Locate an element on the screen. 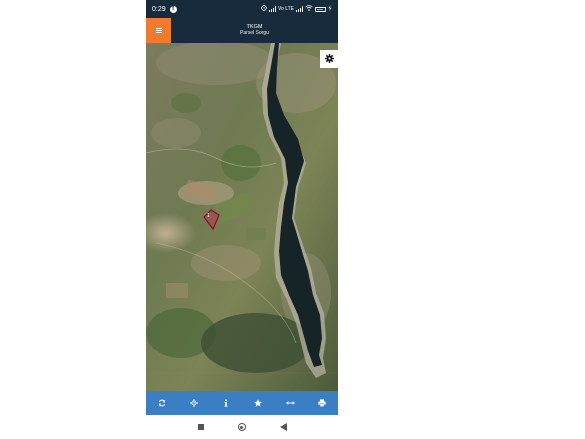 Image resolution: width=585 pixels, height=439 pixels. status-icons: Vo LTE is located at coordinates (296, 9).